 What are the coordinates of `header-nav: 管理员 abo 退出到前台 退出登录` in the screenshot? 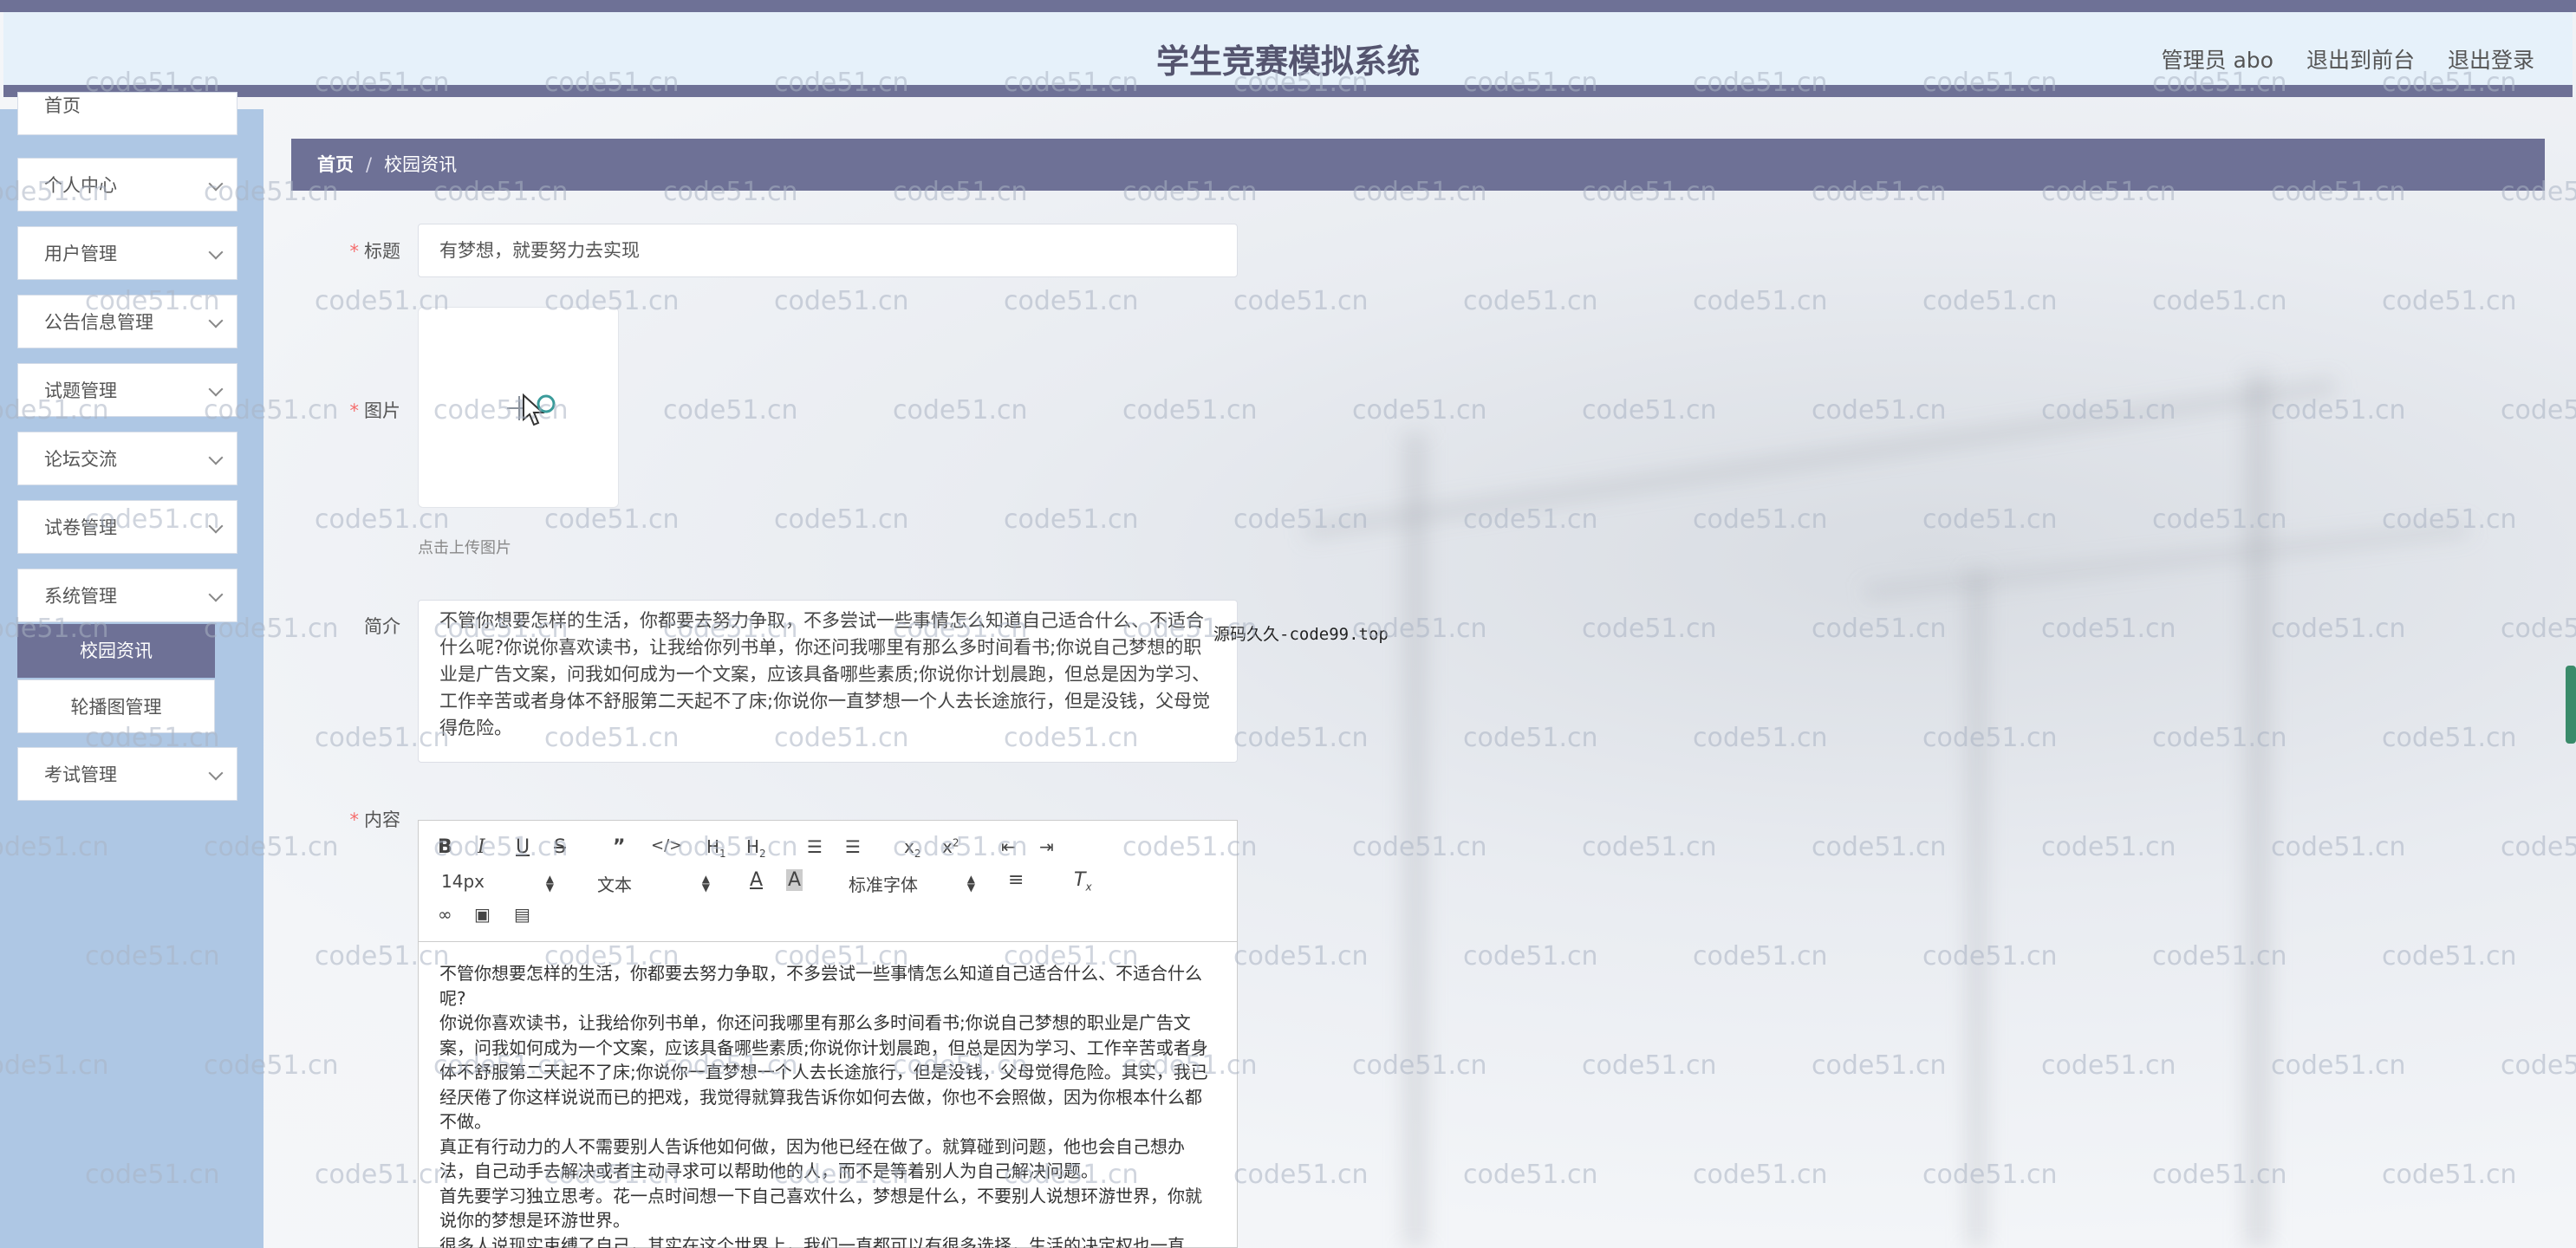 It's located at (2348, 59).